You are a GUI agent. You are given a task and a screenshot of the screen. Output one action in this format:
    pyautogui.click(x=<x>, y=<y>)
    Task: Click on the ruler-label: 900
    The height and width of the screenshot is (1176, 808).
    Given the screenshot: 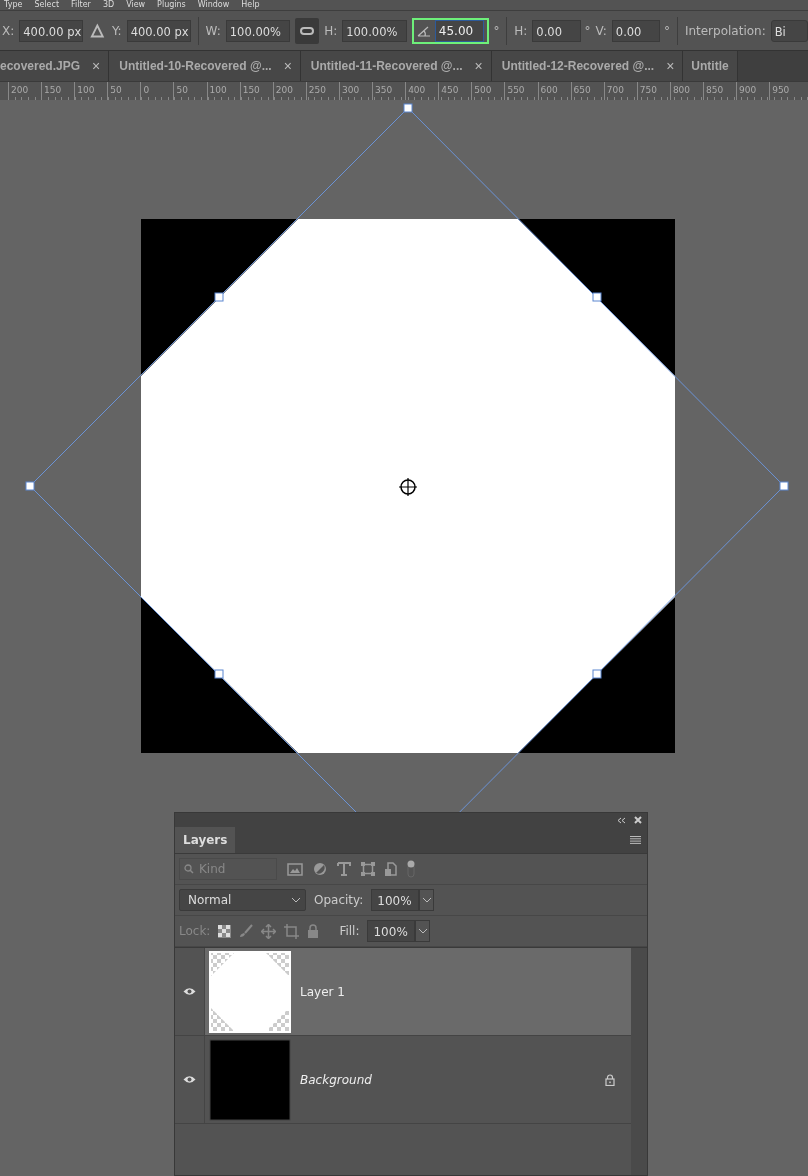 What is the action you would take?
    pyautogui.click(x=753, y=91)
    